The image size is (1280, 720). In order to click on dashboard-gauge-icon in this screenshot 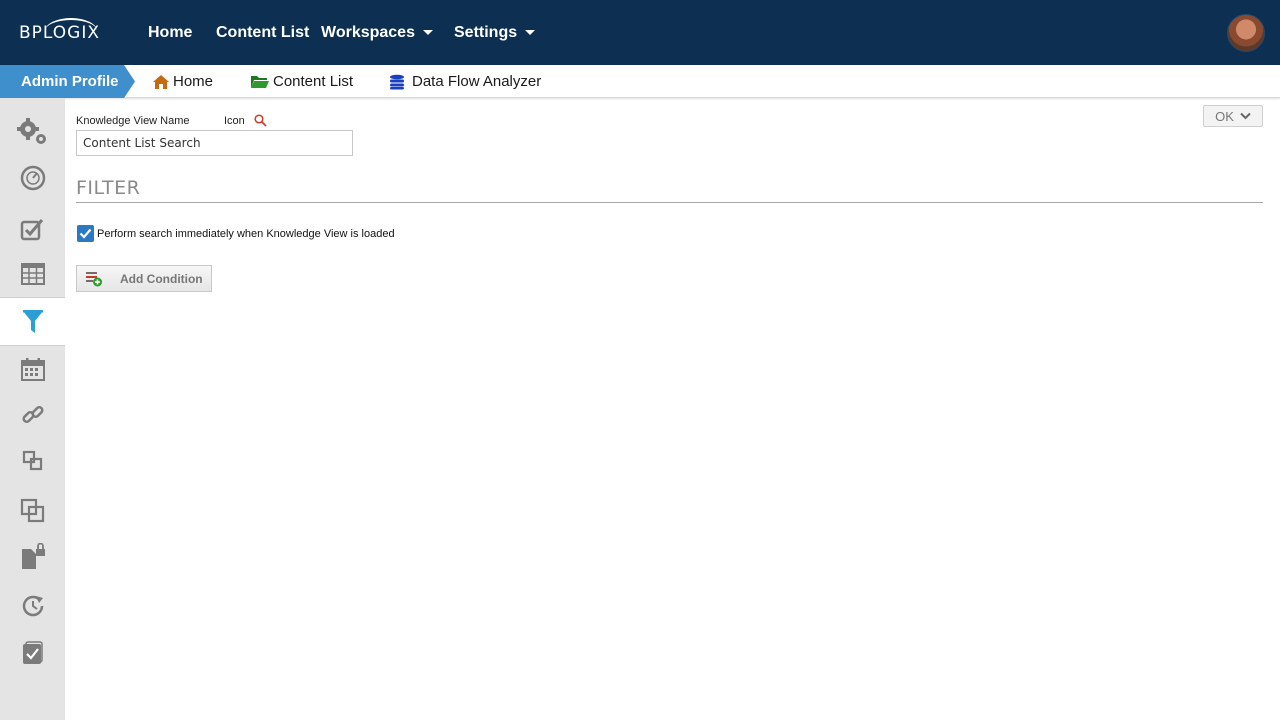, I will do `click(32, 178)`.